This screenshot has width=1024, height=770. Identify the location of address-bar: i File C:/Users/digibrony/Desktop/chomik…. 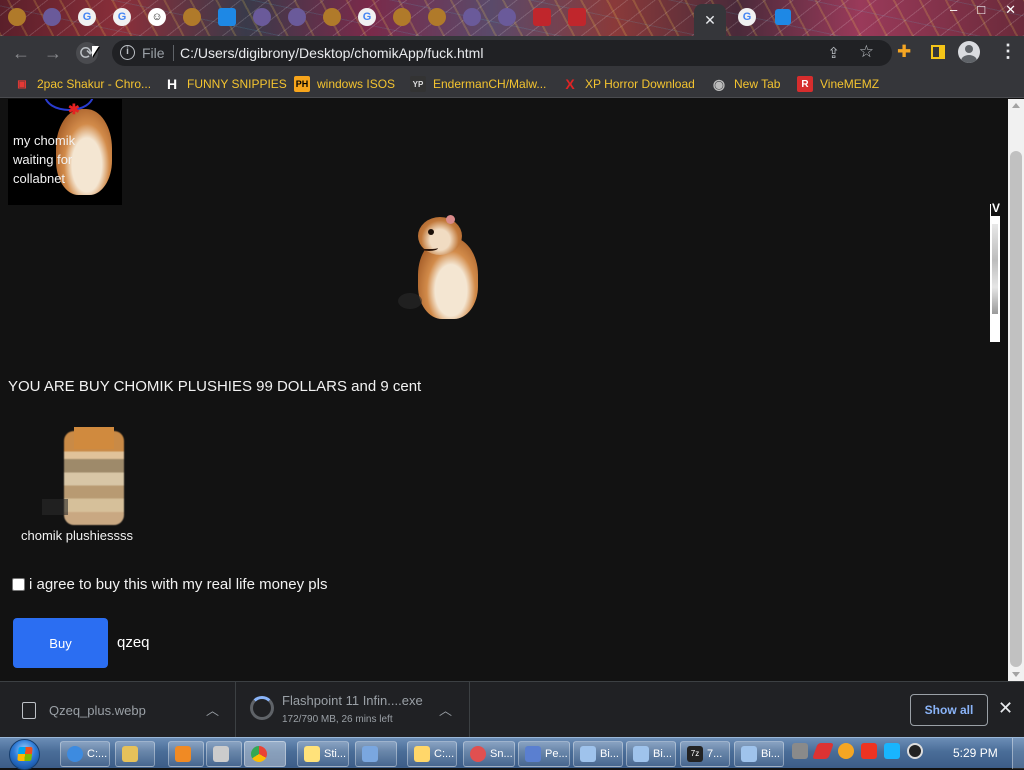
(502, 53).